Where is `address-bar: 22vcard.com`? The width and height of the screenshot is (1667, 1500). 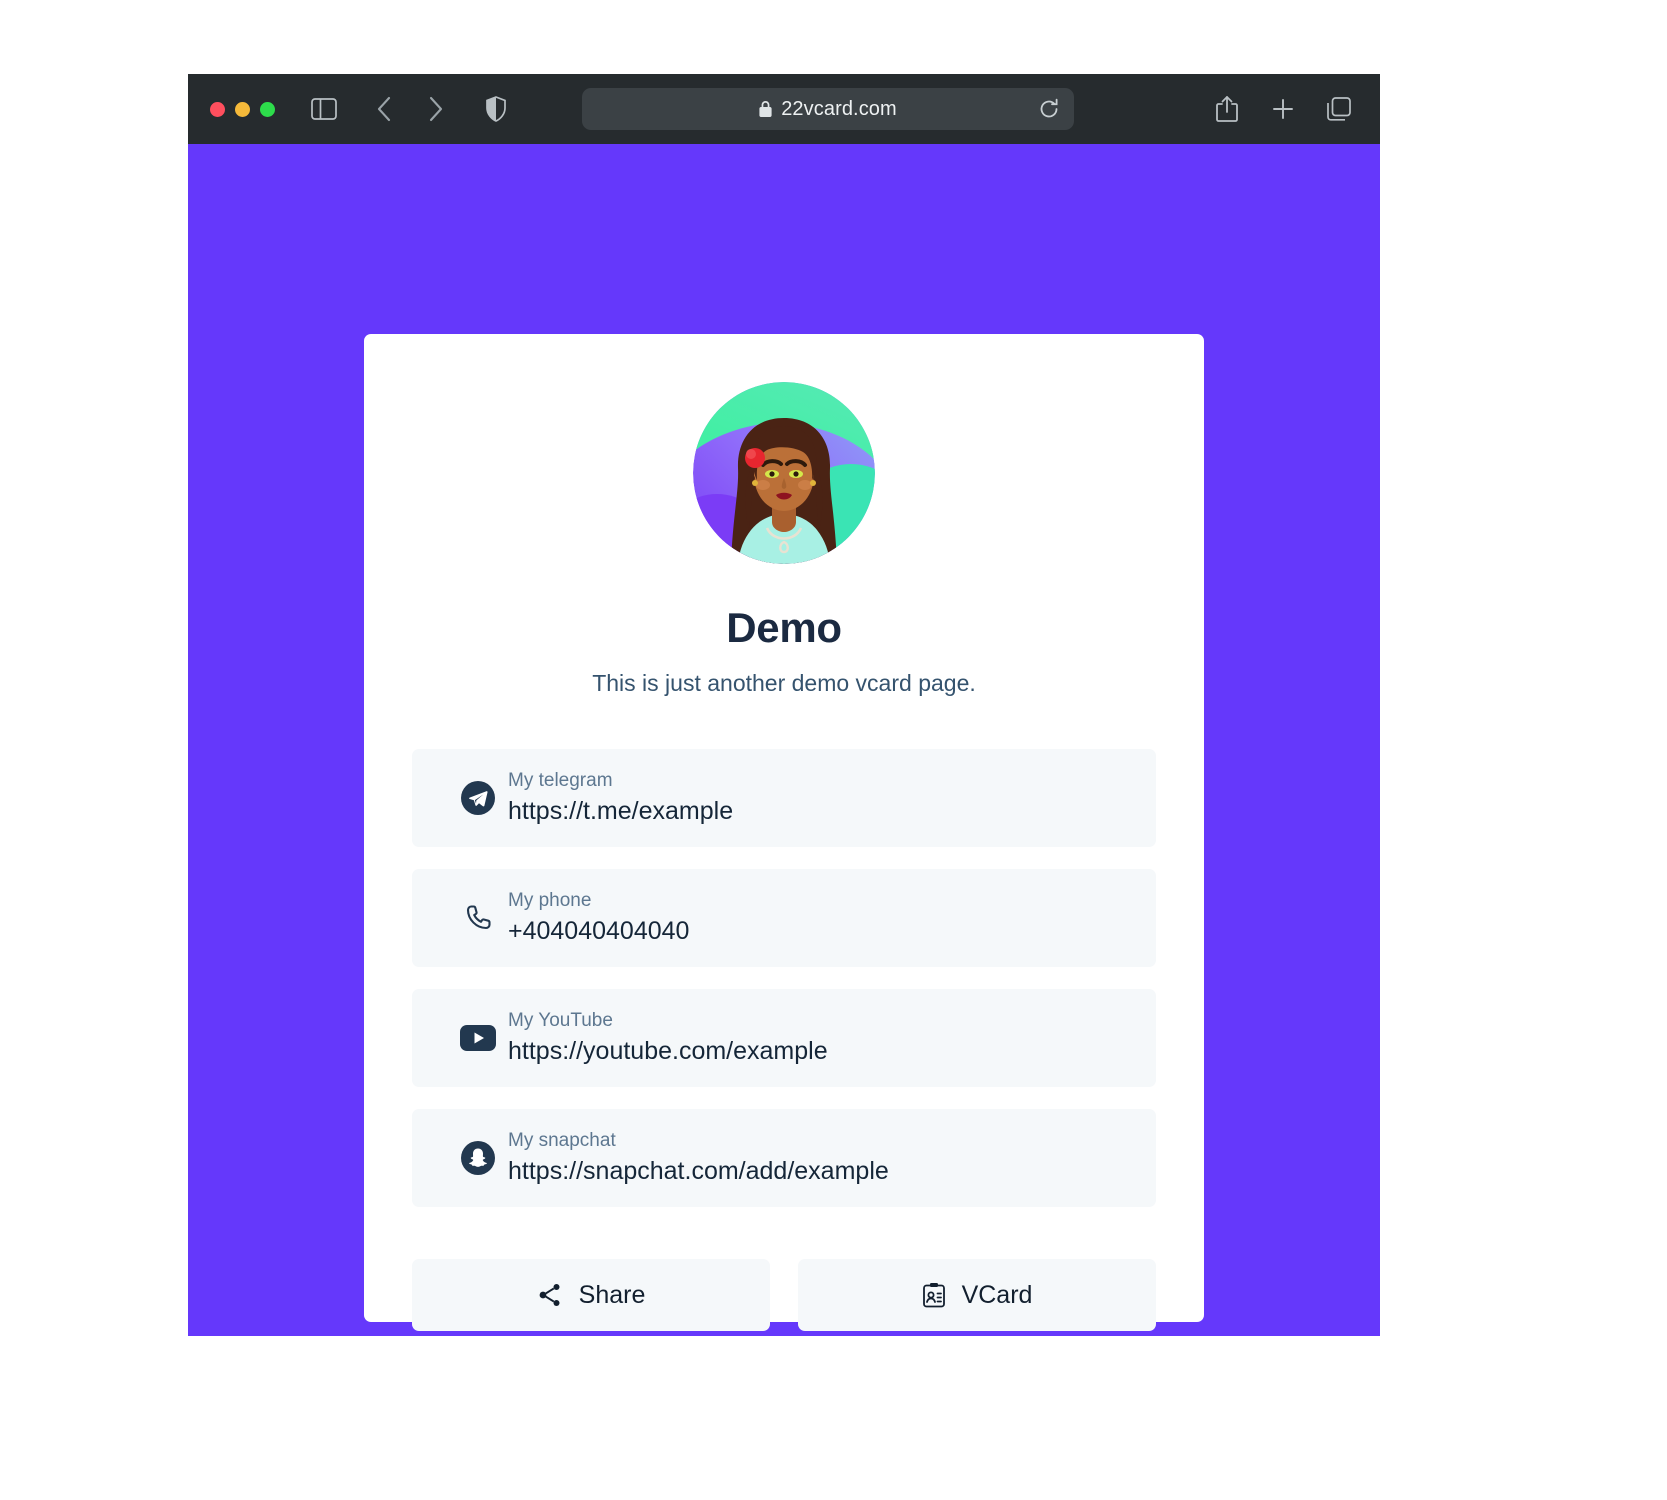 address-bar: 22vcard.com is located at coordinates (828, 109).